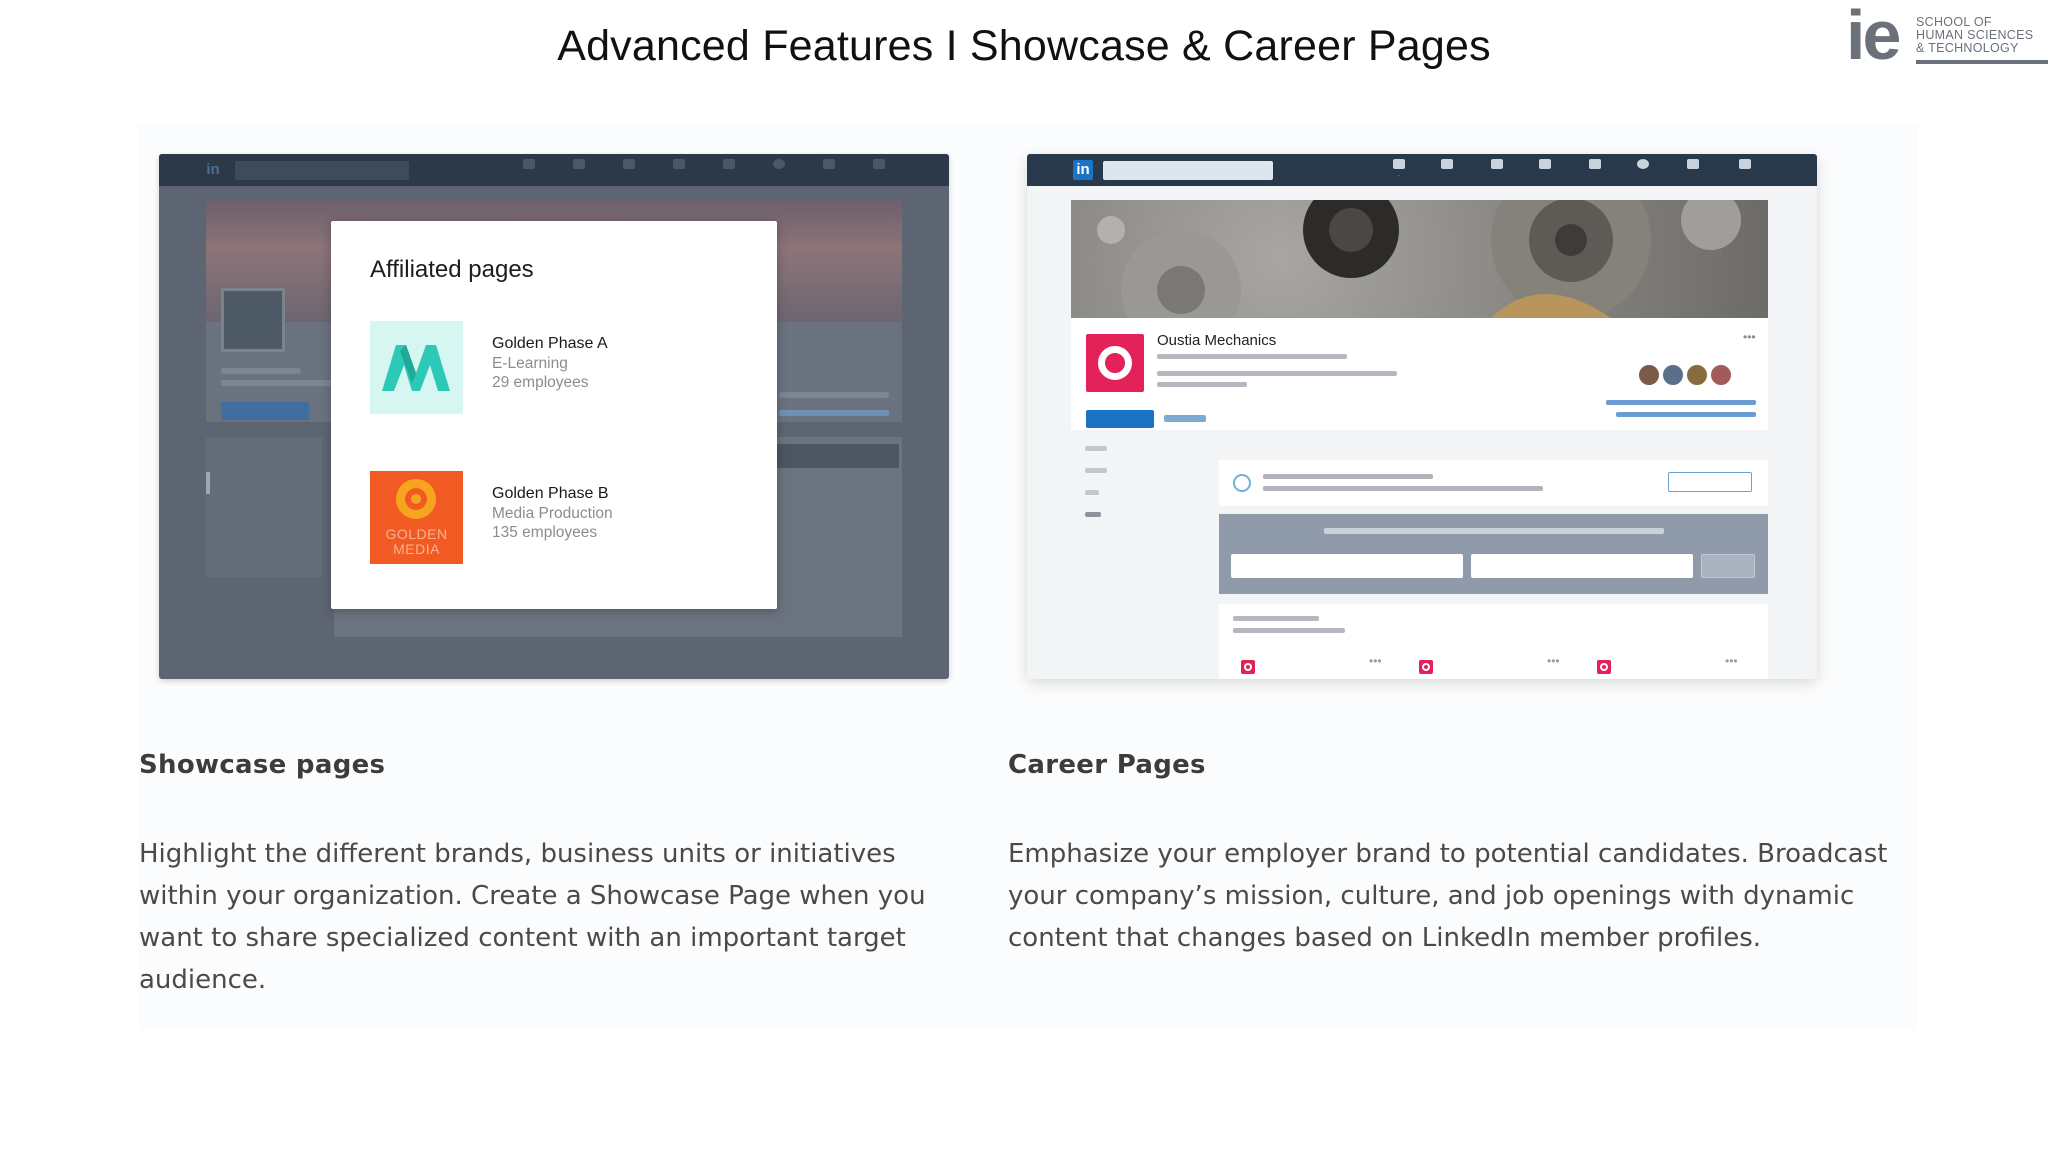 The width and height of the screenshot is (2048, 1152). What do you see at coordinates (550, 493) in the screenshot?
I see `affiliated-page-name: Golden Phase B` at bounding box center [550, 493].